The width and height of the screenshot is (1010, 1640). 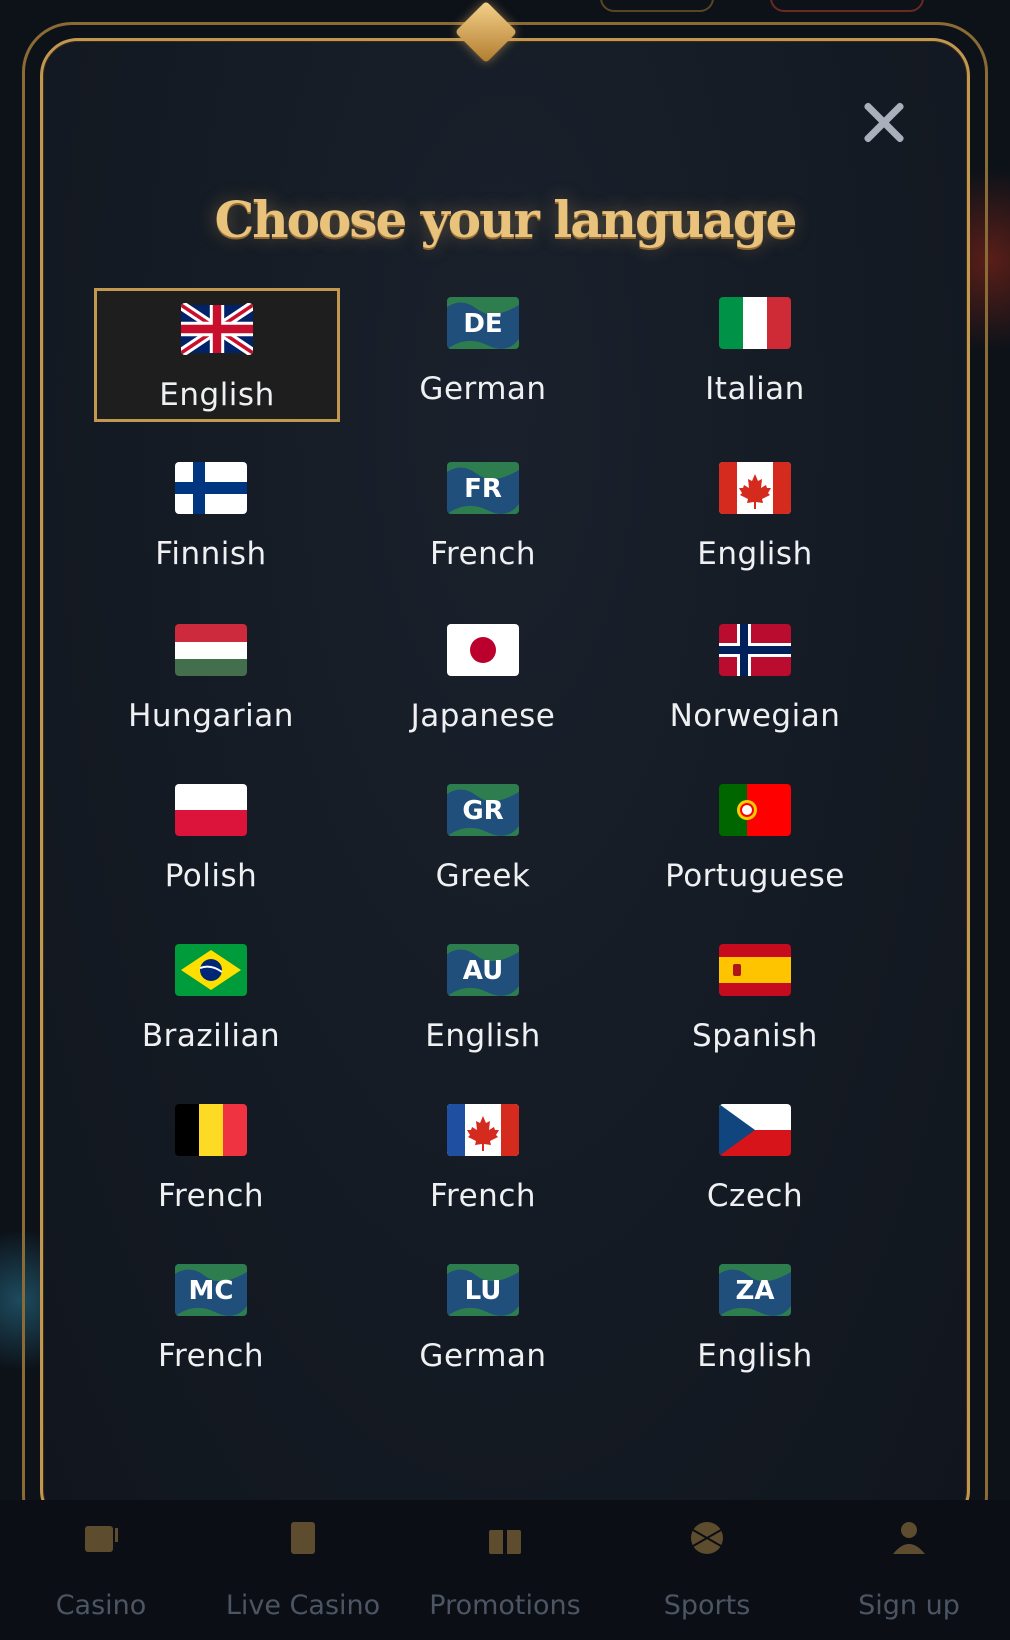 I want to click on user-icon, so click(x=909, y=1538).